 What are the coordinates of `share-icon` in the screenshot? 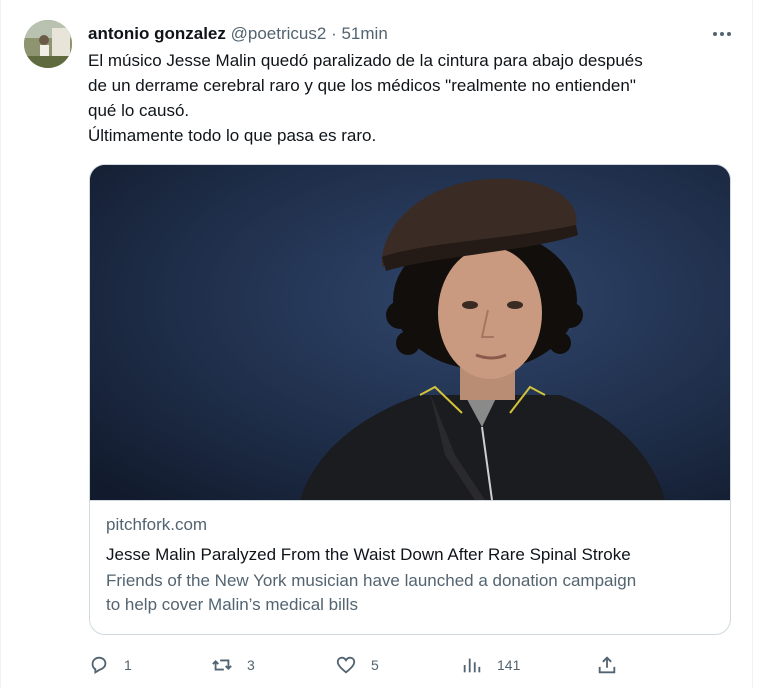 It's located at (607, 665).